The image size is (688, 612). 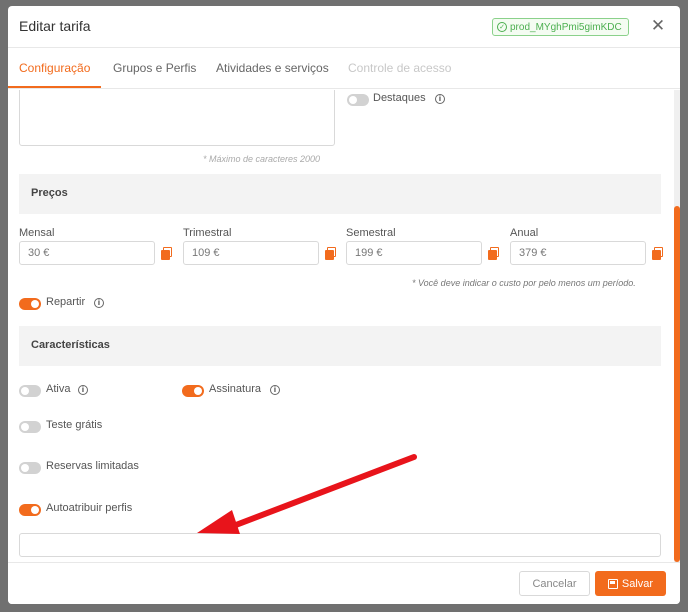 I want to click on free-trial-label: Teste grátis, so click(x=74, y=425).